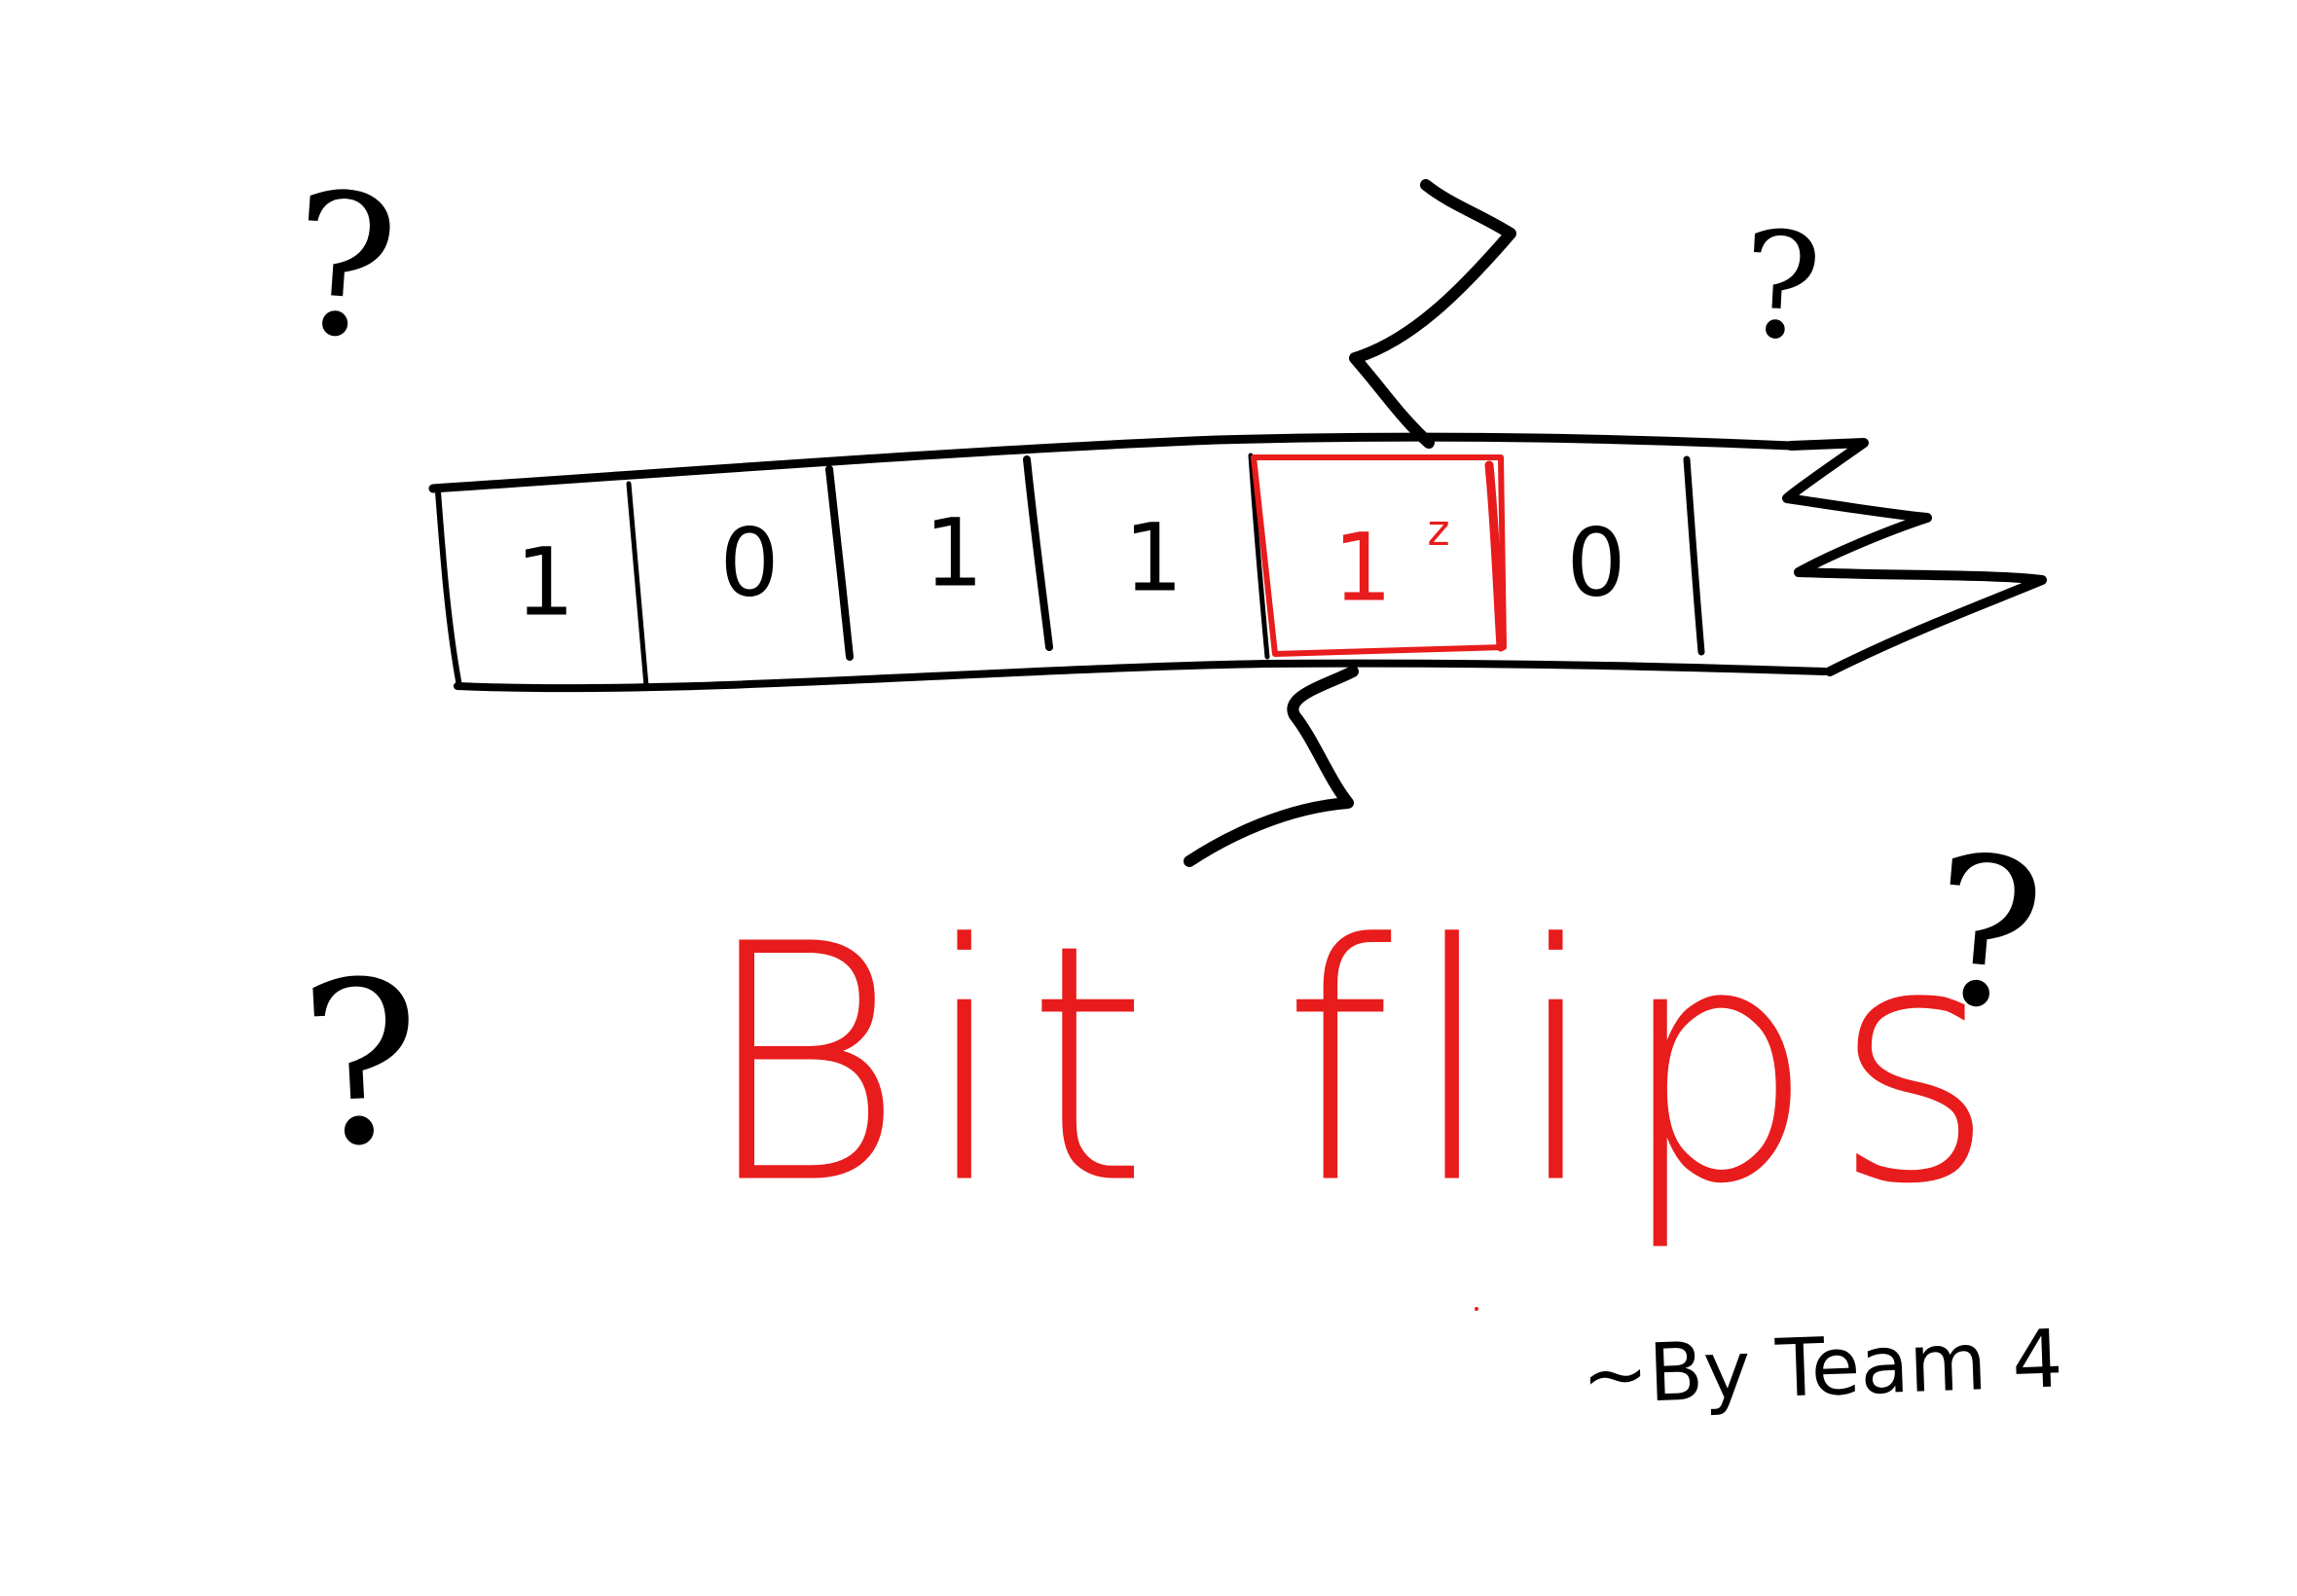  I want to click on strip-left-end, so click(448, 589).